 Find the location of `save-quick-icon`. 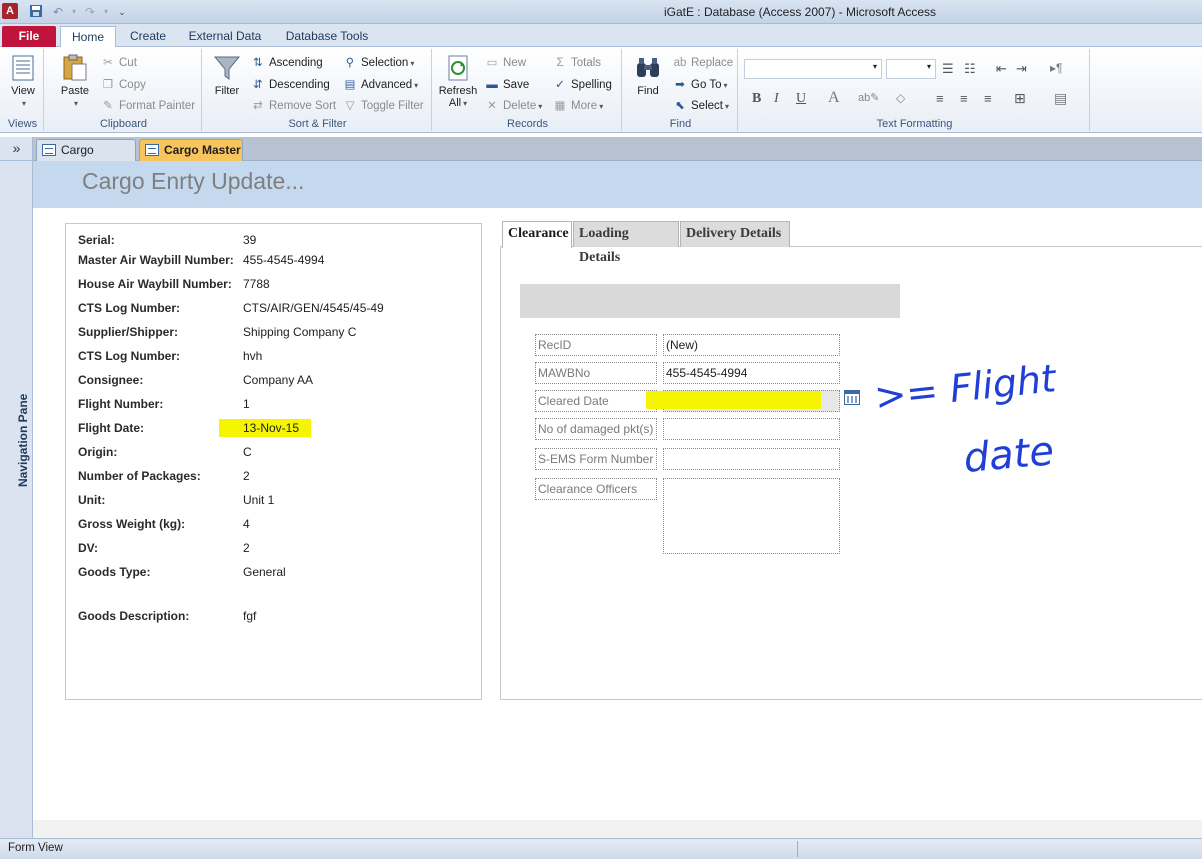

save-quick-icon is located at coordinates (36, 12).